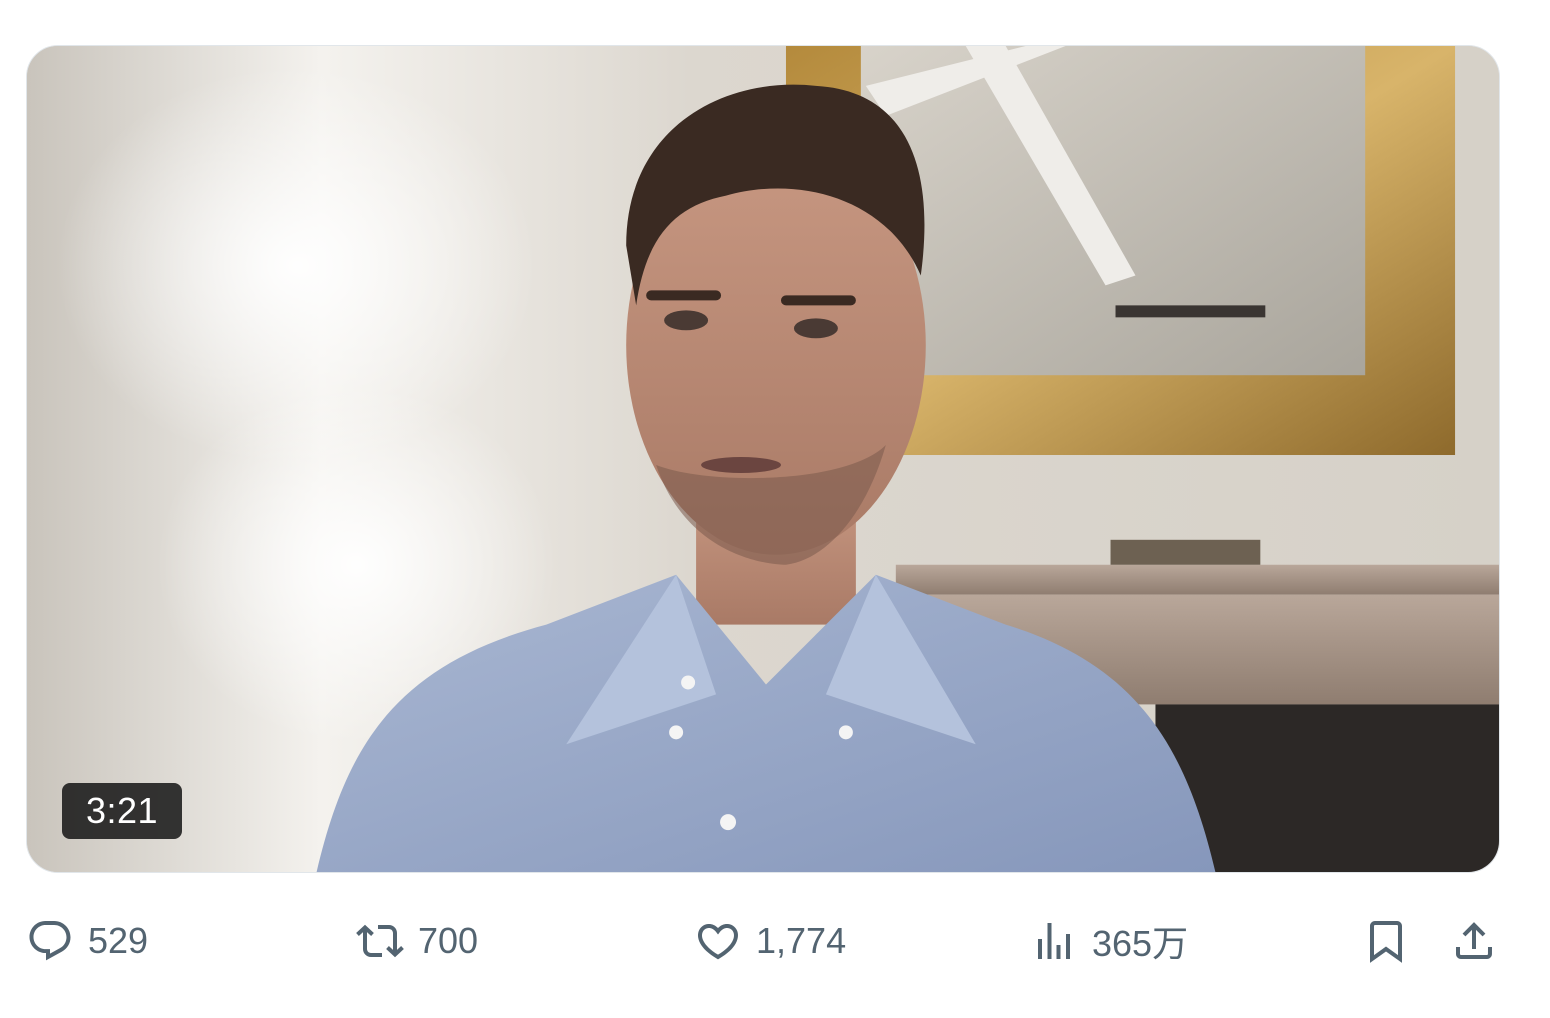 The height and width of the screenshot is (1018, 1550). Describe the element at coordinates (1054, 941) in the screenshot. I see `views-chart-icon` at that location.